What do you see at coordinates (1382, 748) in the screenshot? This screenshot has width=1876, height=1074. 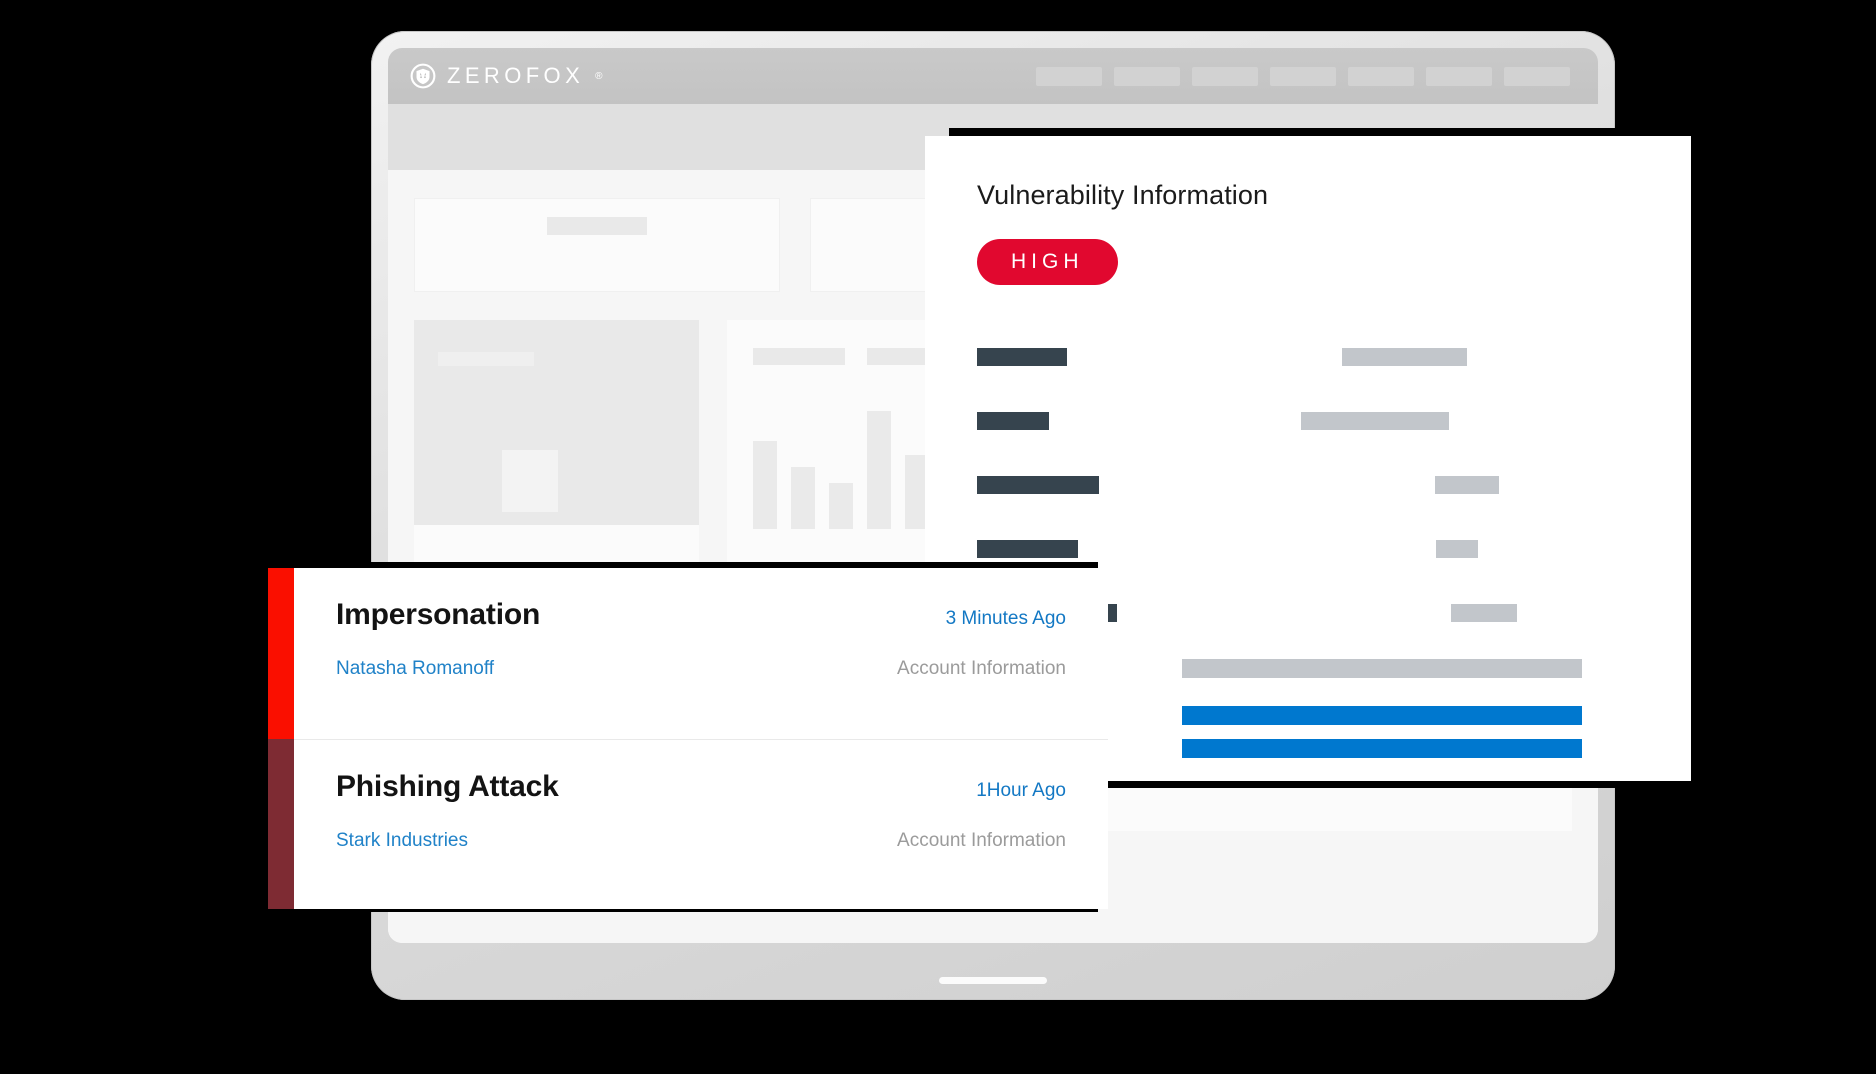 I see `secondary-action-bar` at bounding box center [1382, 748].